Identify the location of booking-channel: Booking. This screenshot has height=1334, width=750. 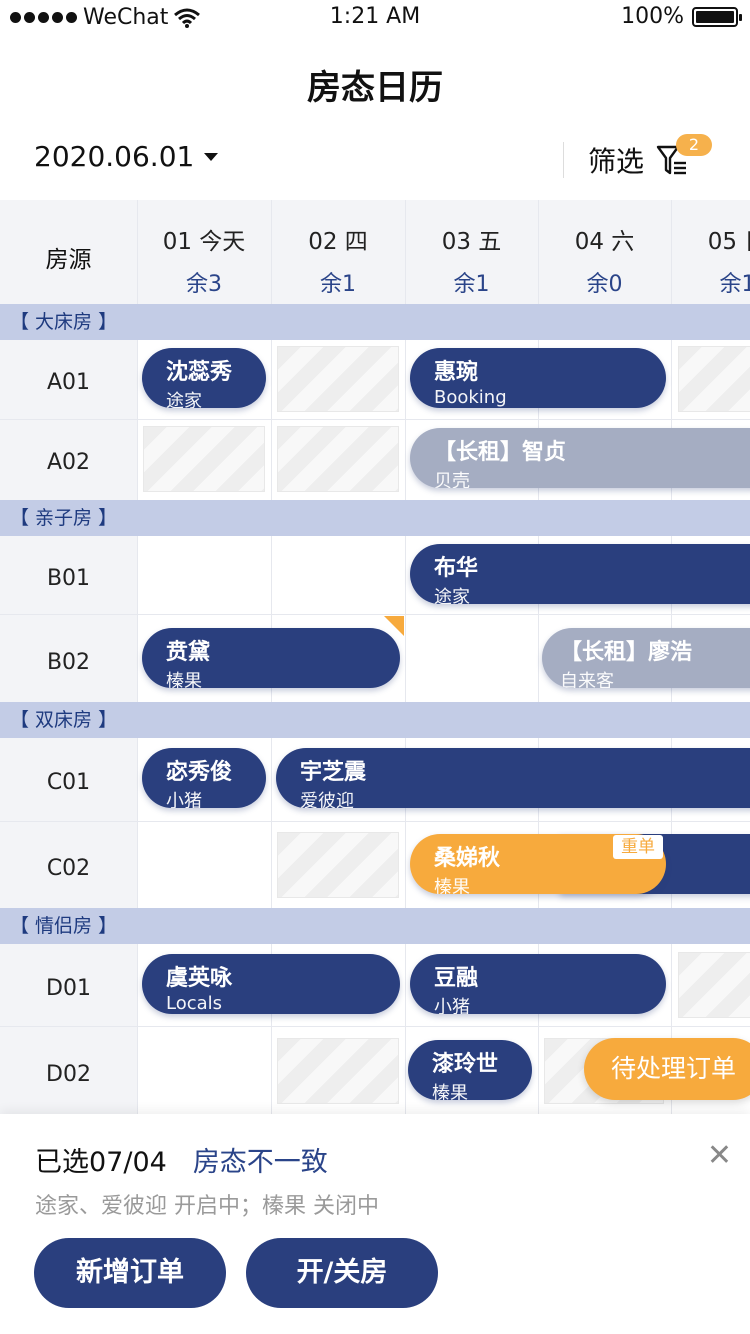
(470, 397).